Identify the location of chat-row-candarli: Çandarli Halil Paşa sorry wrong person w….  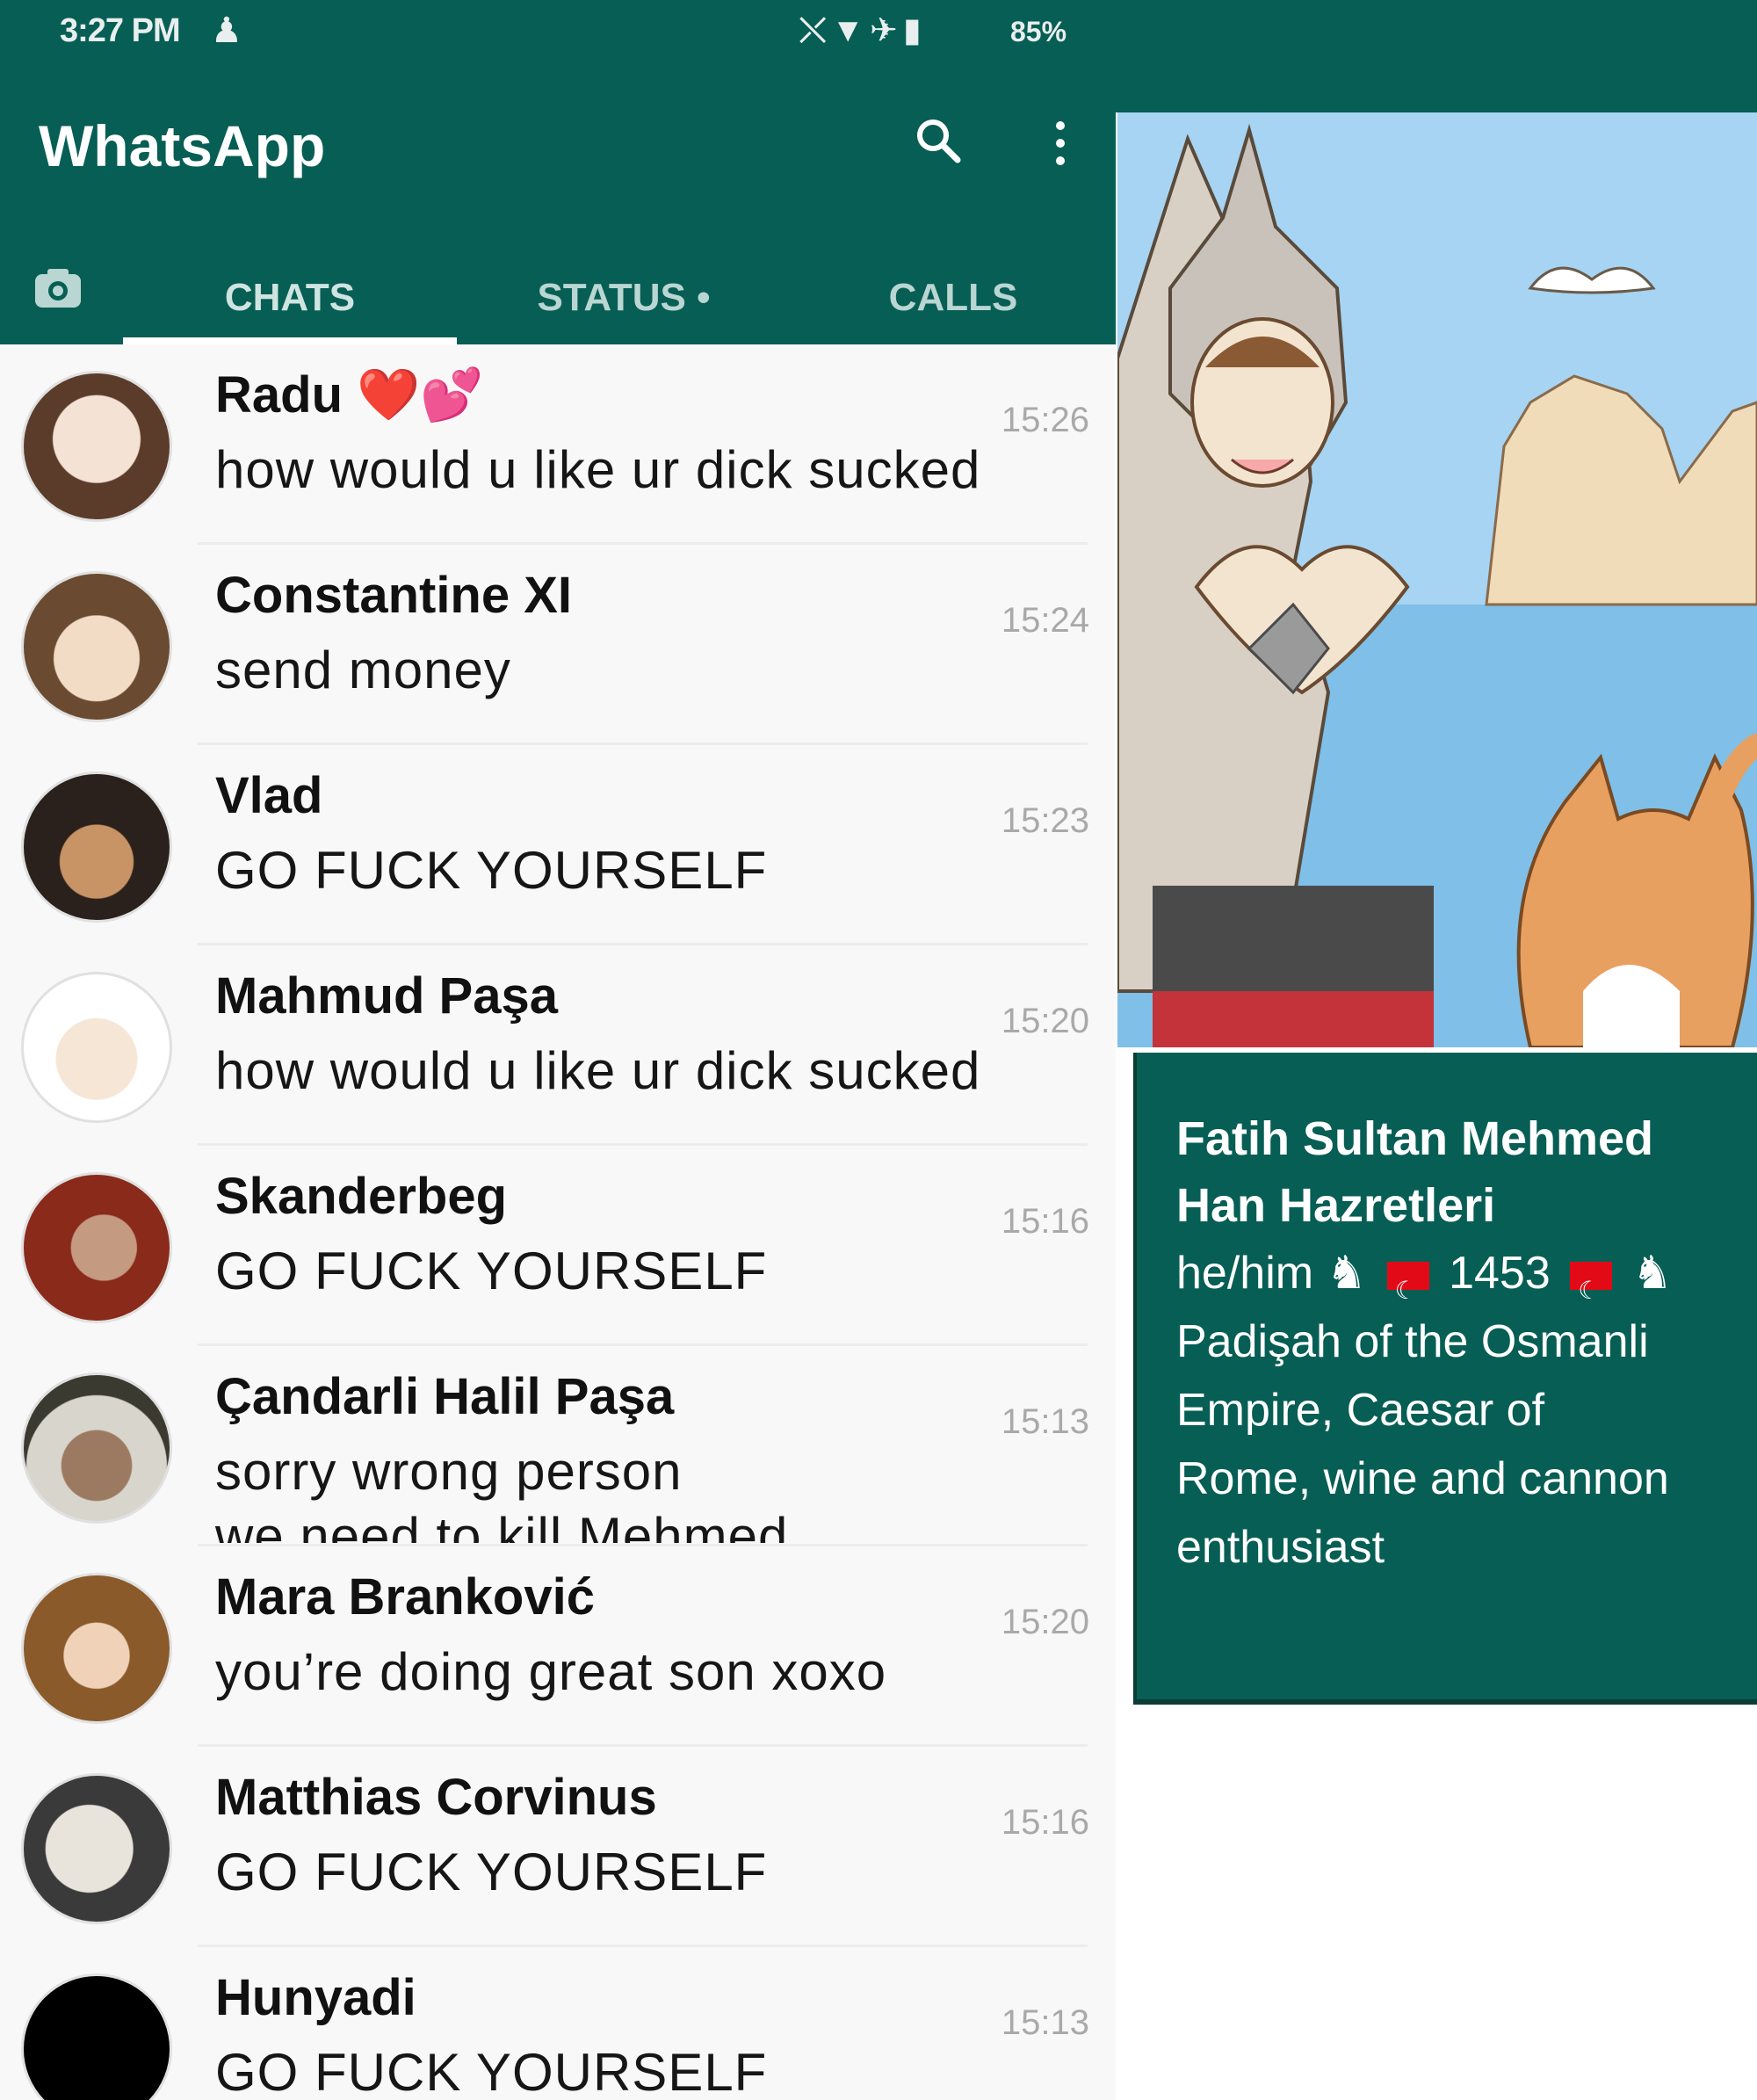
(558, 1446).